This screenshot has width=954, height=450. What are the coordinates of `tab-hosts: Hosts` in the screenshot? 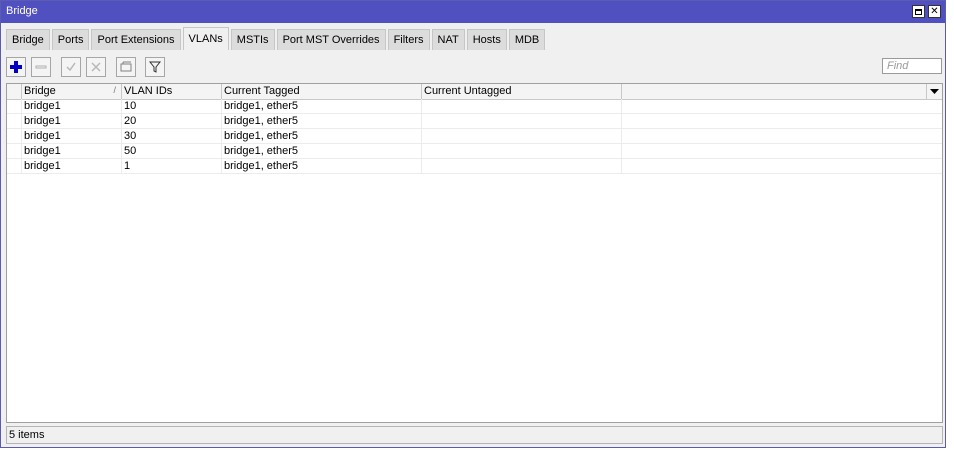 It's located at (486, 39).